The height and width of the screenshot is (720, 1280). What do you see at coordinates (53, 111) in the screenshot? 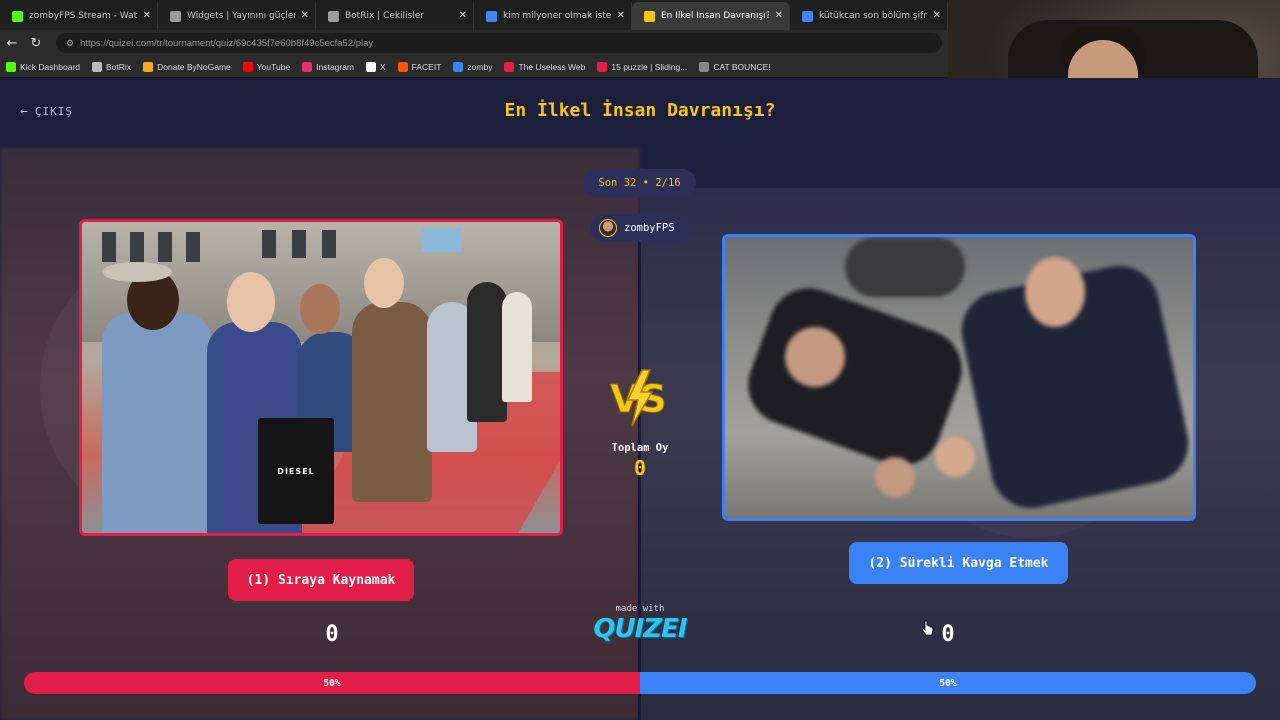
I see `exit-label: ÇIKIŞ` at bounding box center [53, 111].